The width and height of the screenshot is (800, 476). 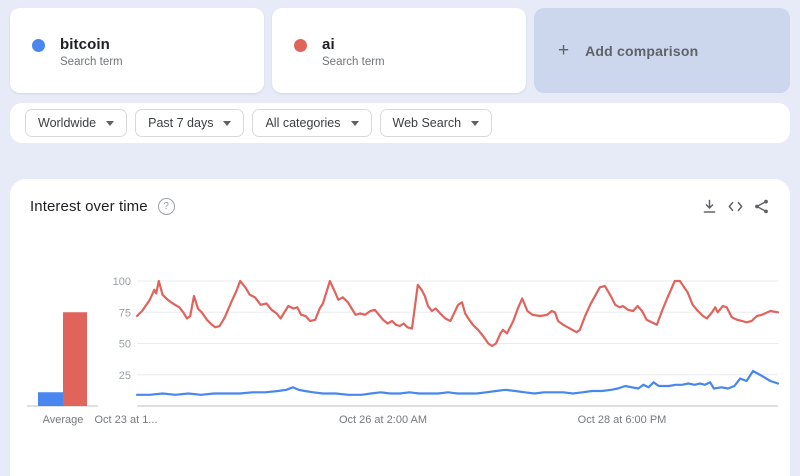 What do you see at coordinates (89, 206) in the screenshot?
I see `chart-title: Interest over time` at bounding box center [89, 206].